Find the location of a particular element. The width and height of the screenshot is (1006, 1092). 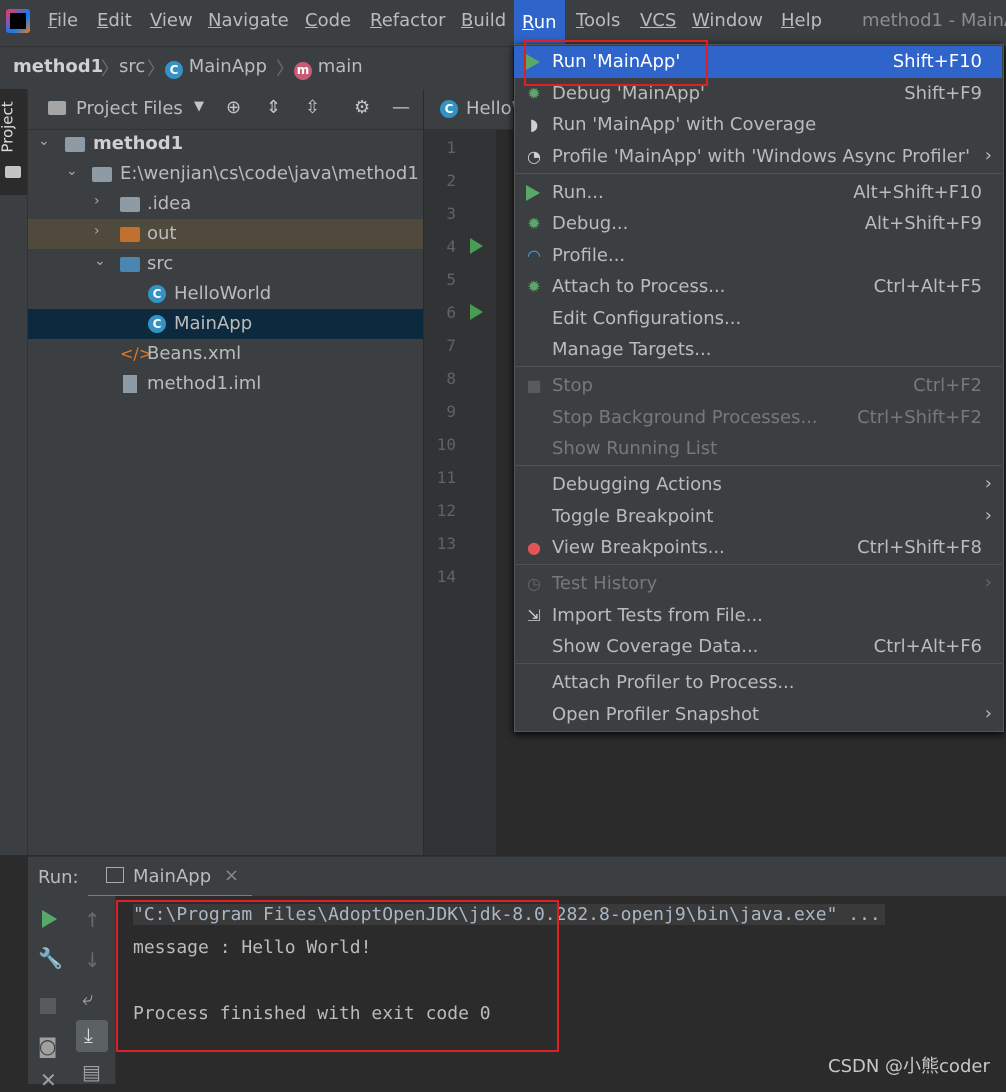

line-number: 3 is located at coordinates (451, 213).